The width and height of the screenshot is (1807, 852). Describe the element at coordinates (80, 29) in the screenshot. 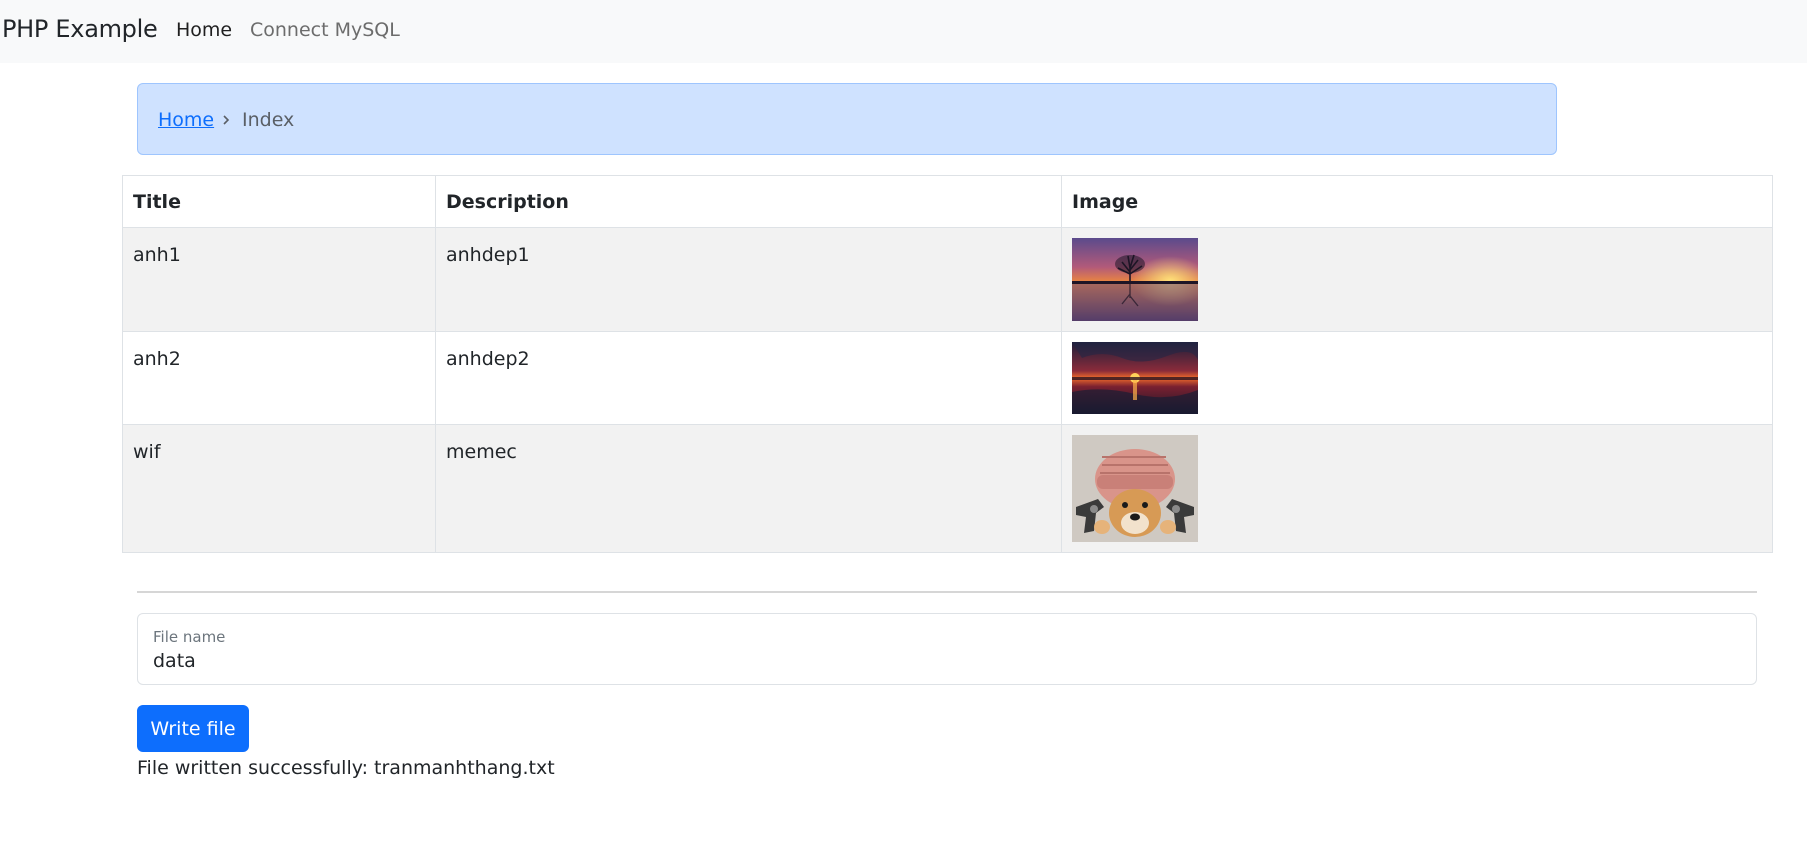

I see `navbar-brand: PHP Example` at that location.